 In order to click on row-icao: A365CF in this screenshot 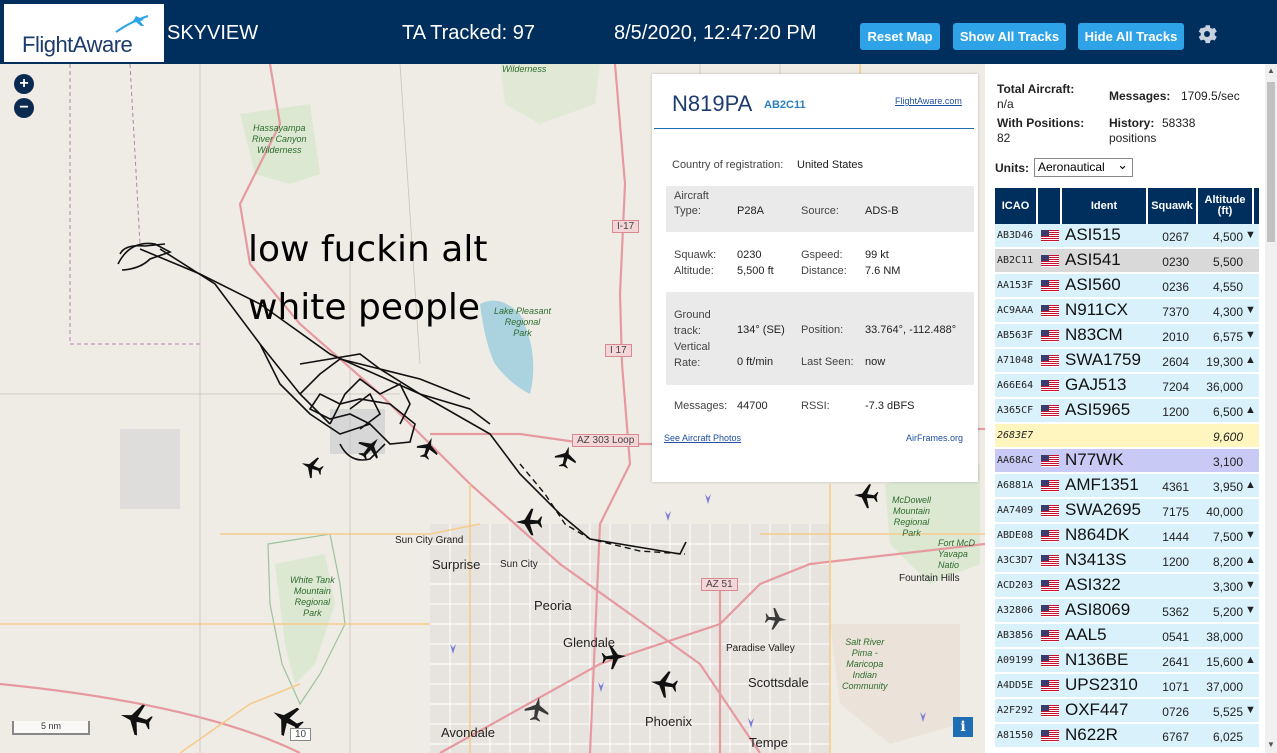, I will do `click(1015, 410)`.